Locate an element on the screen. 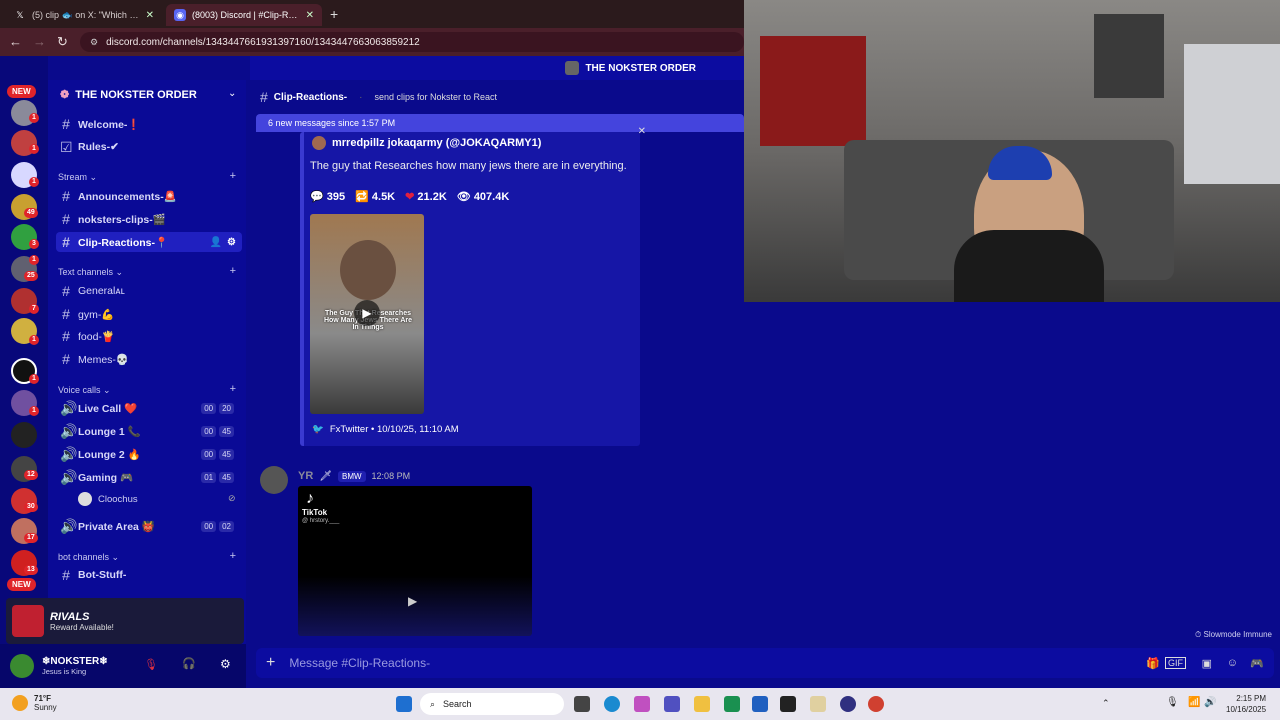 This screenshot has width=1280, height=720. category-bot-channels: bot channels ⌄ is located at coordinates (88, 557).